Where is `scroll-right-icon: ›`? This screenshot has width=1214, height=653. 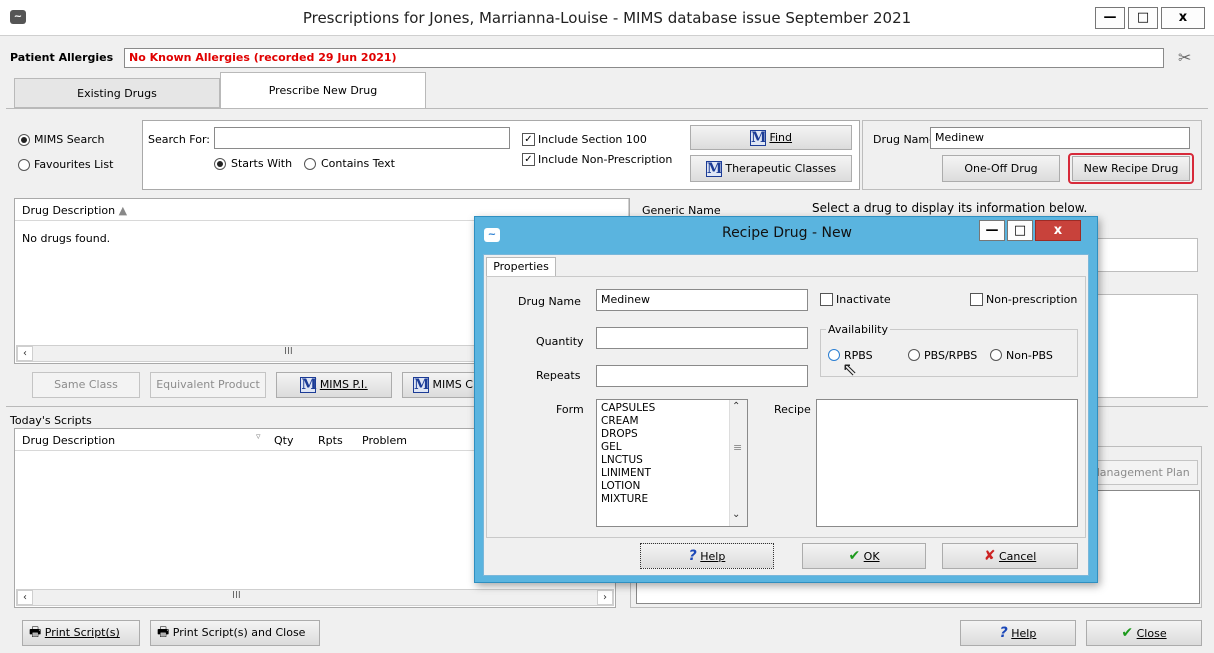 scroll-right-icon: › is located at coordinates (605, 597).